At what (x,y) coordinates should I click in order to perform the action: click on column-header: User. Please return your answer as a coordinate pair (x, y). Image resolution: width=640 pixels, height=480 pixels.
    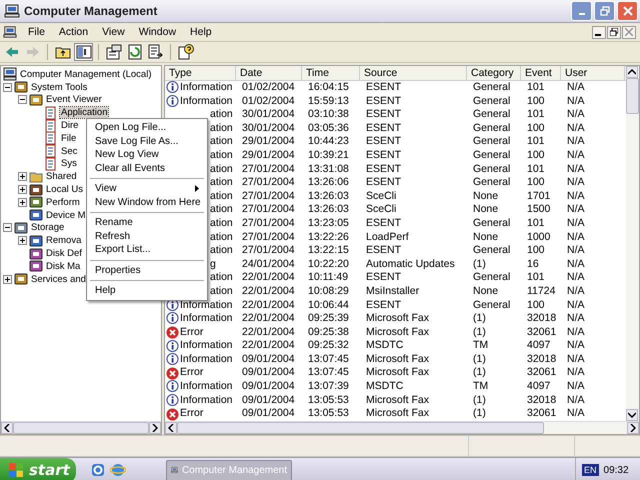
    Looking at the image, I should click on (593, 73).